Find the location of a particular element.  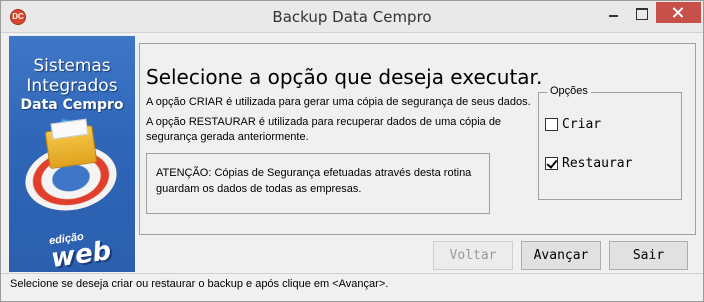

exit-button: Sair is located at coordinates (648, 255).